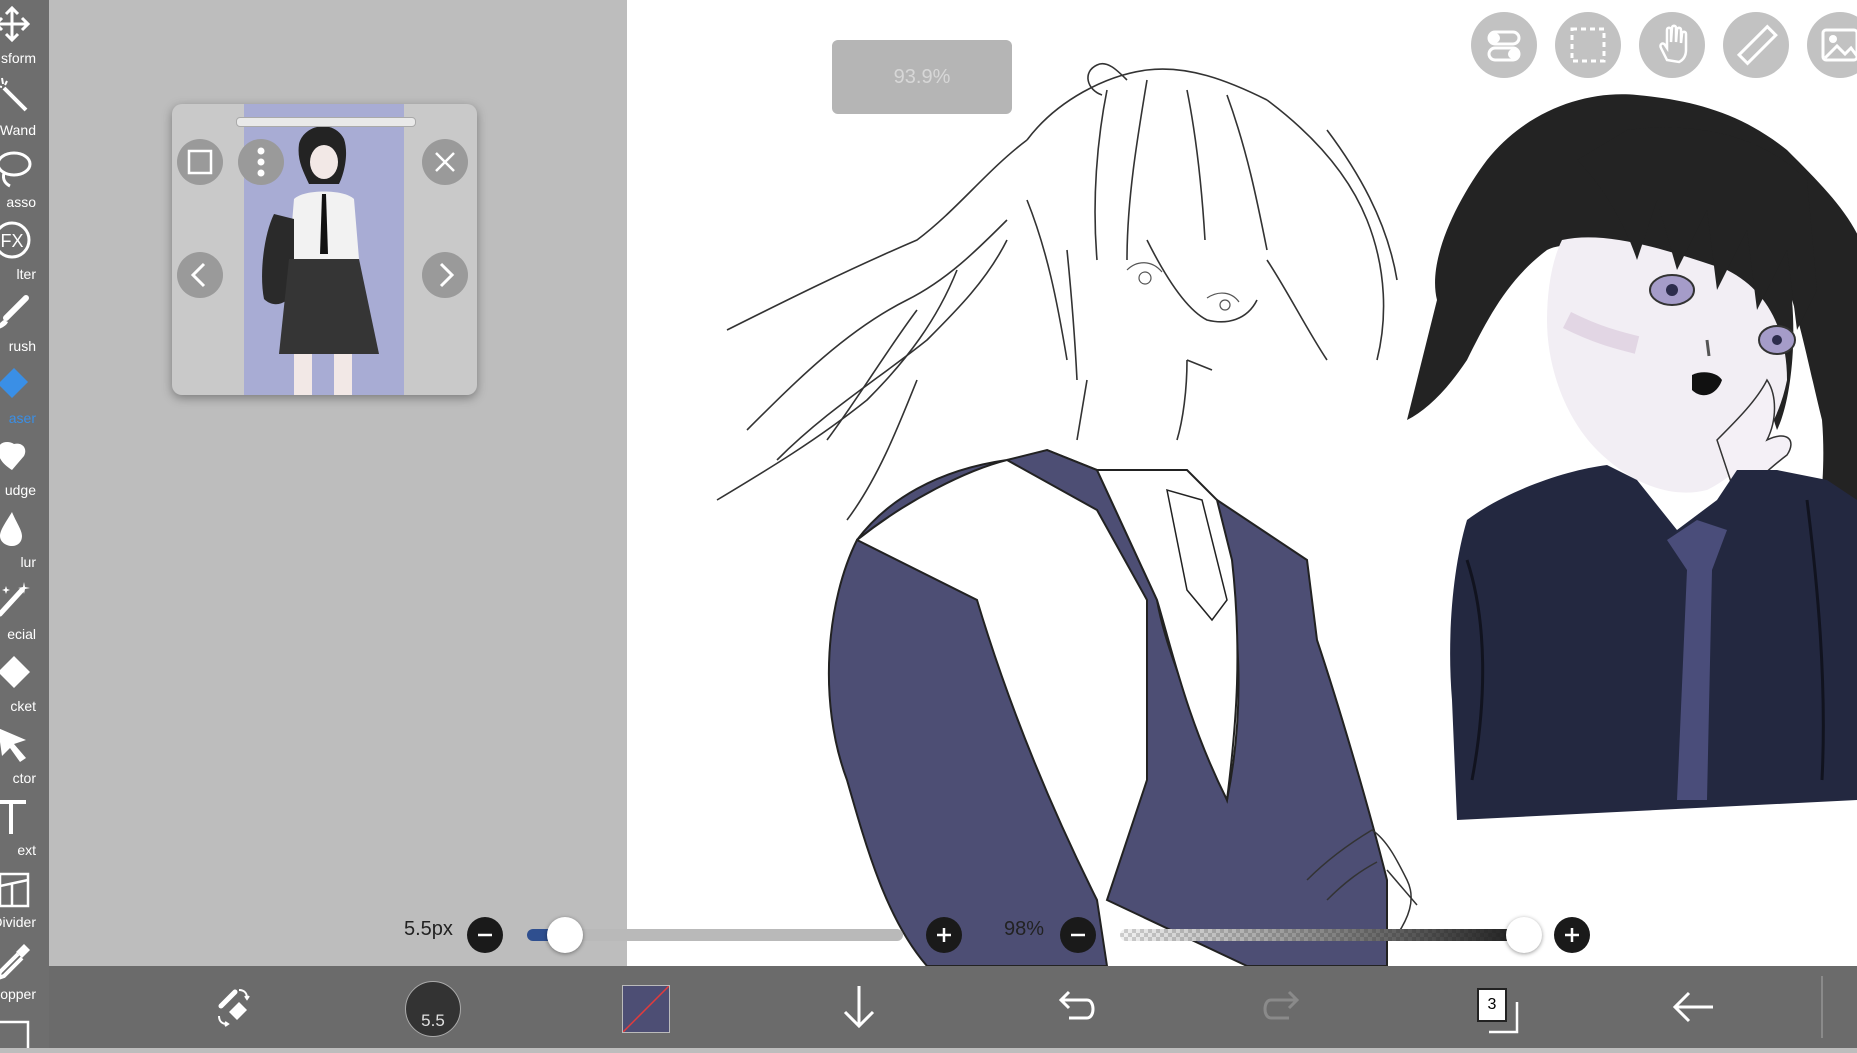 The image size is (1857, 1053). I want to click on zoom-indicator: 93.9%, so click(922, 77).